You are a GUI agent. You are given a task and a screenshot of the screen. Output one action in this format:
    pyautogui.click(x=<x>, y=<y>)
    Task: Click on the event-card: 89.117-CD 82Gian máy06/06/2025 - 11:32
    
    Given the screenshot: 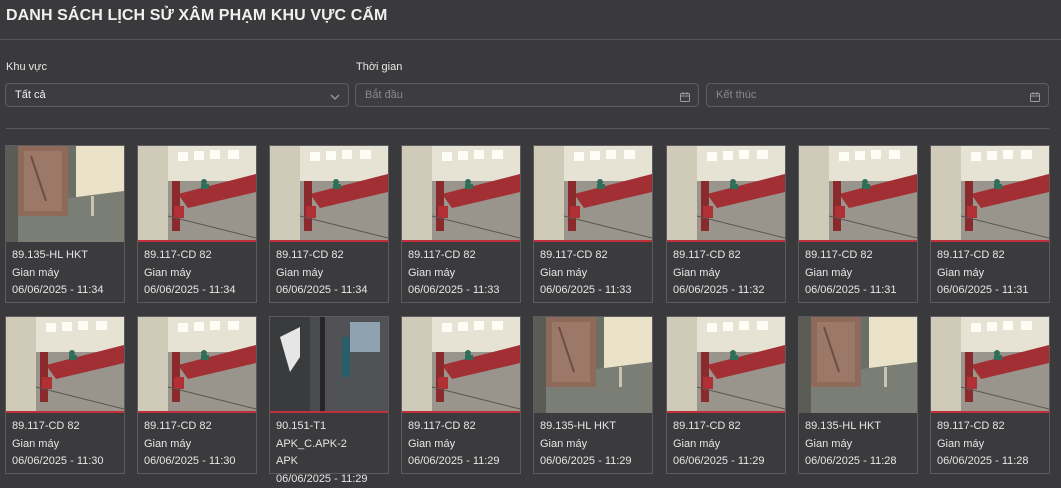 What is the action you would take?
    pyautogui.click(x=726, y=224)
    